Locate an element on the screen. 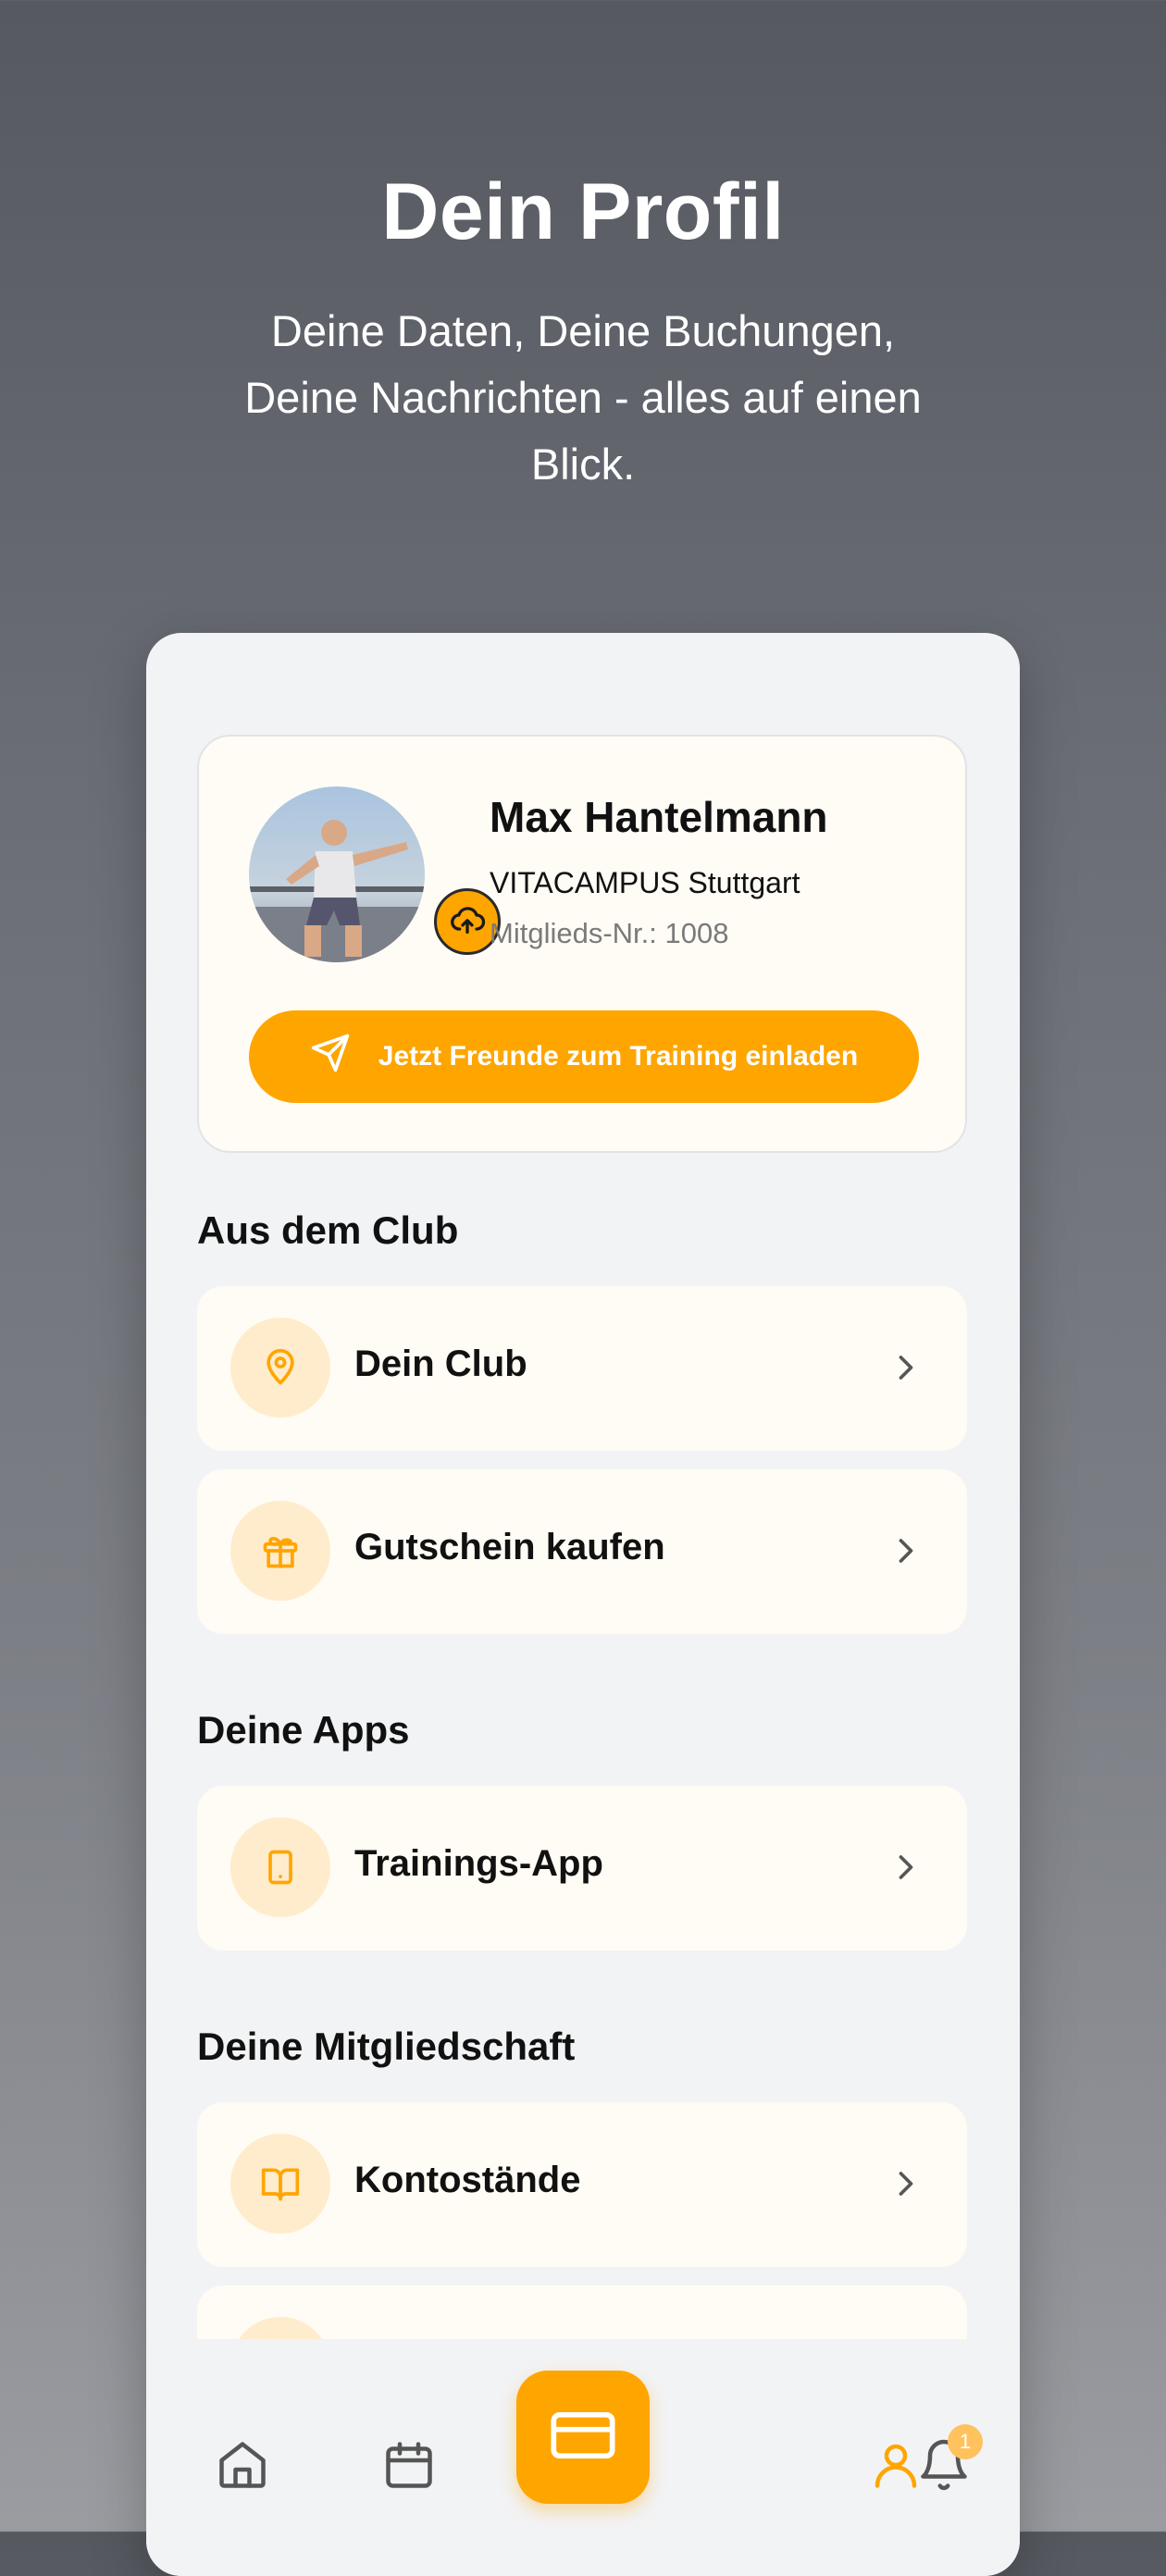 The image size is (1166, 2576). tab-calendar is located at coordinates (409, 2467).